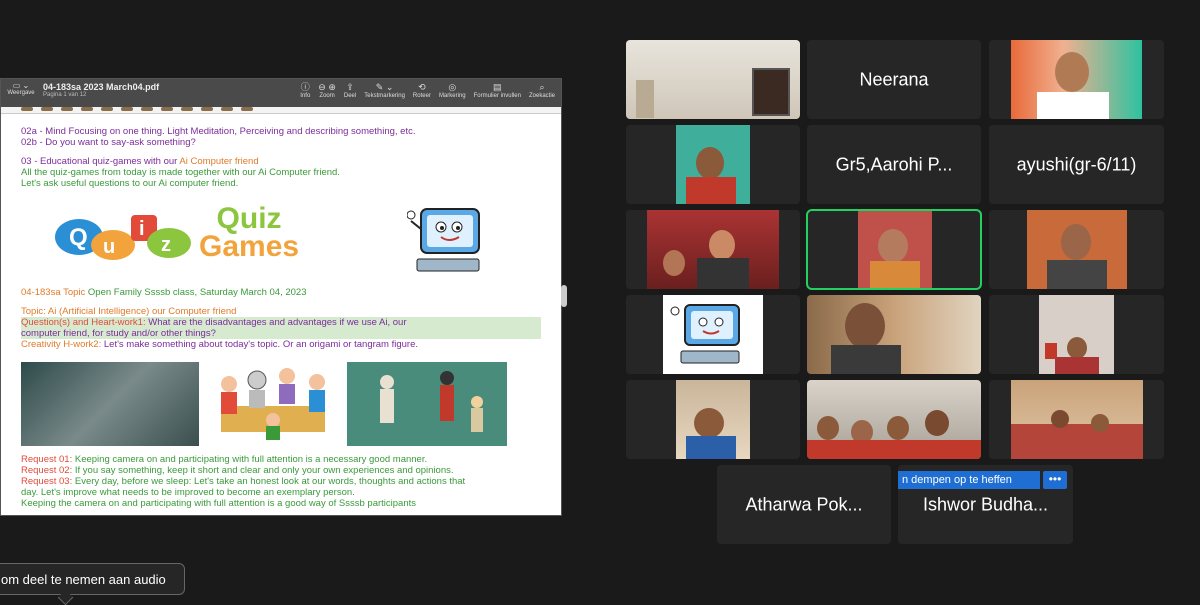 Image resolution: width=1200 pixels, height=605 pixels. What do you see at coordinates (109, 247) in the screenshot?
I see `svg-text: u` at bounding box center [109, 247].